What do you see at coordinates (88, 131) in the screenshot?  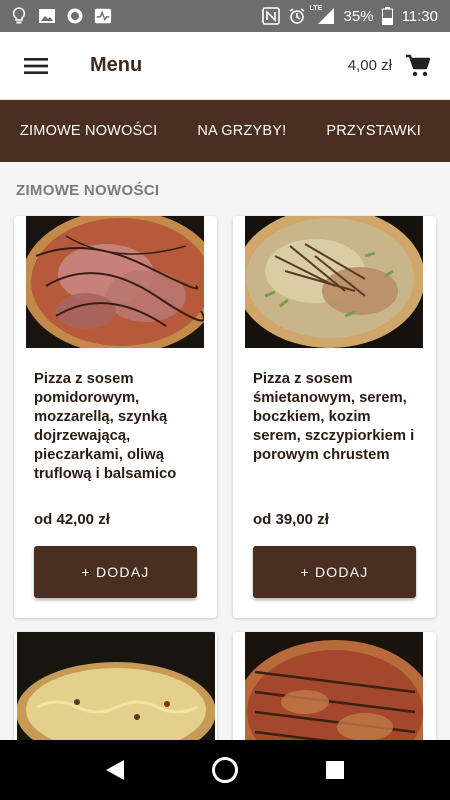 I see `tab-zimowe-nowosci: ZIMOWE NOWOŚCI` at bounding box center [88, 131].